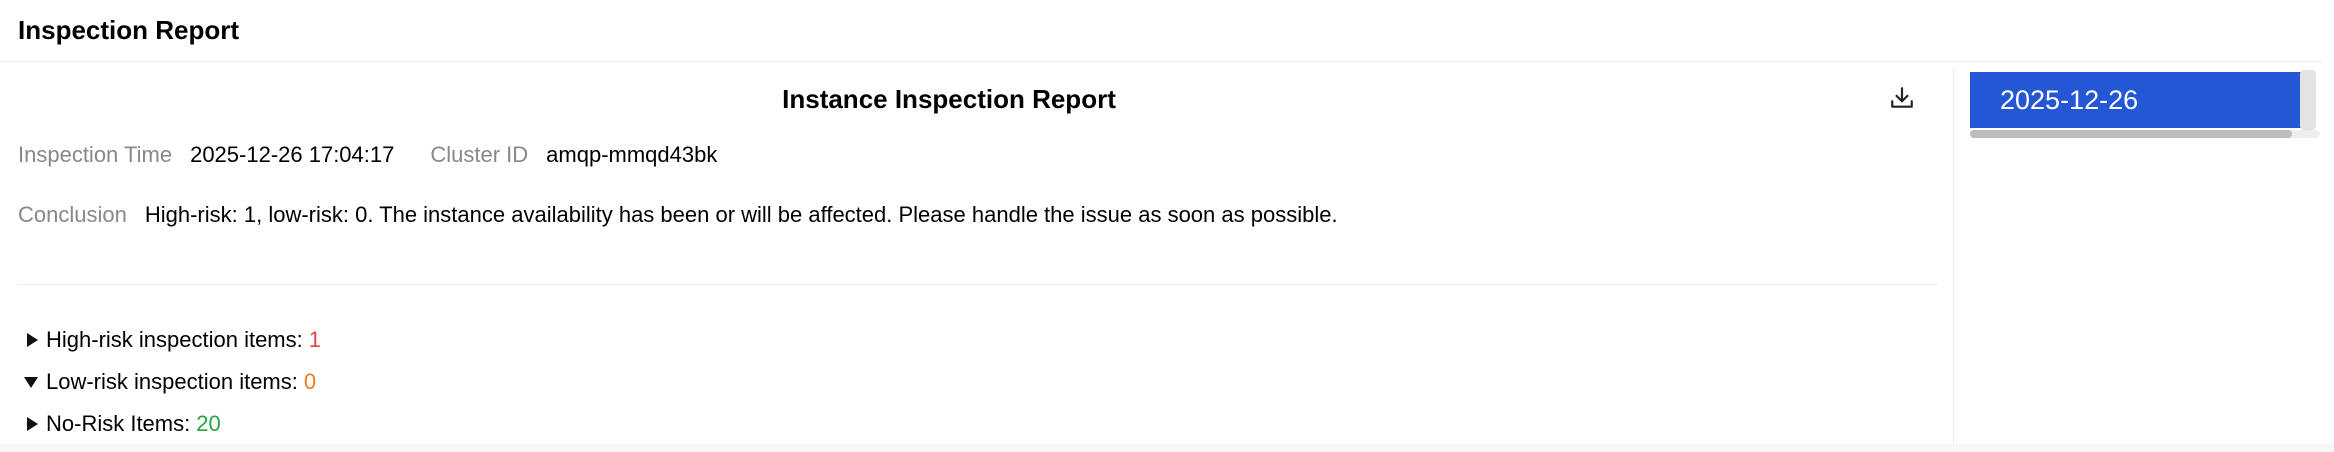  Describe the element at coordinates (1161, 31) in the screenshot. I see `page-header: Inspection Report` at that location.